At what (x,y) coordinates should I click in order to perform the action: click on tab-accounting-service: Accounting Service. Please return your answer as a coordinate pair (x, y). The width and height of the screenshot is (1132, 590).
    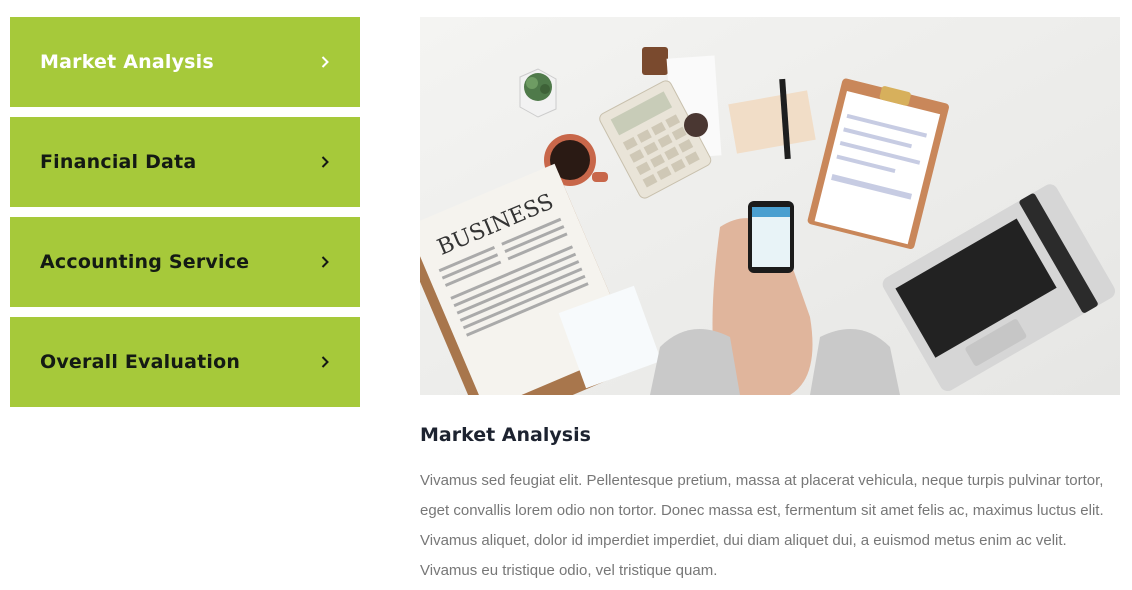
    Looking at the image, I should click on (185, 262).